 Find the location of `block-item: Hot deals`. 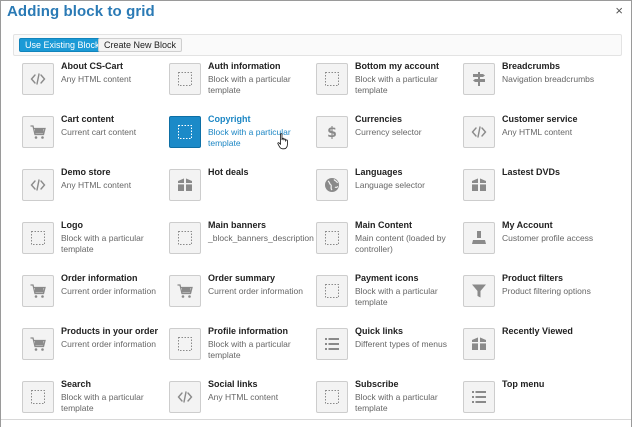

block-item: Hot deals is located at coordinates (239, 192).